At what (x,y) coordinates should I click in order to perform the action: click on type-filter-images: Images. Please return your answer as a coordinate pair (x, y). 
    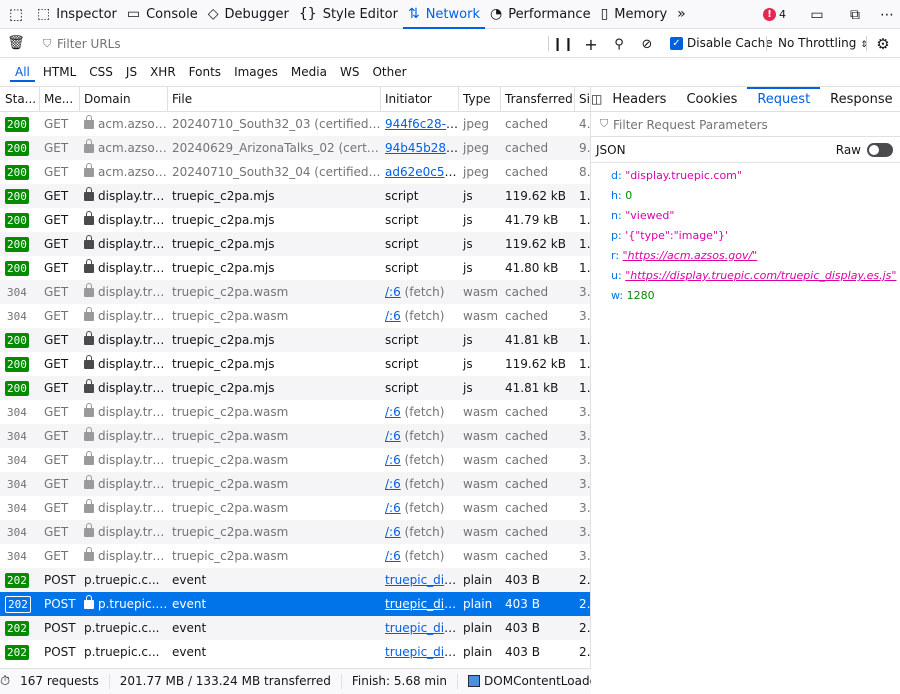
    Looking at the image, I should click on (256, 72).